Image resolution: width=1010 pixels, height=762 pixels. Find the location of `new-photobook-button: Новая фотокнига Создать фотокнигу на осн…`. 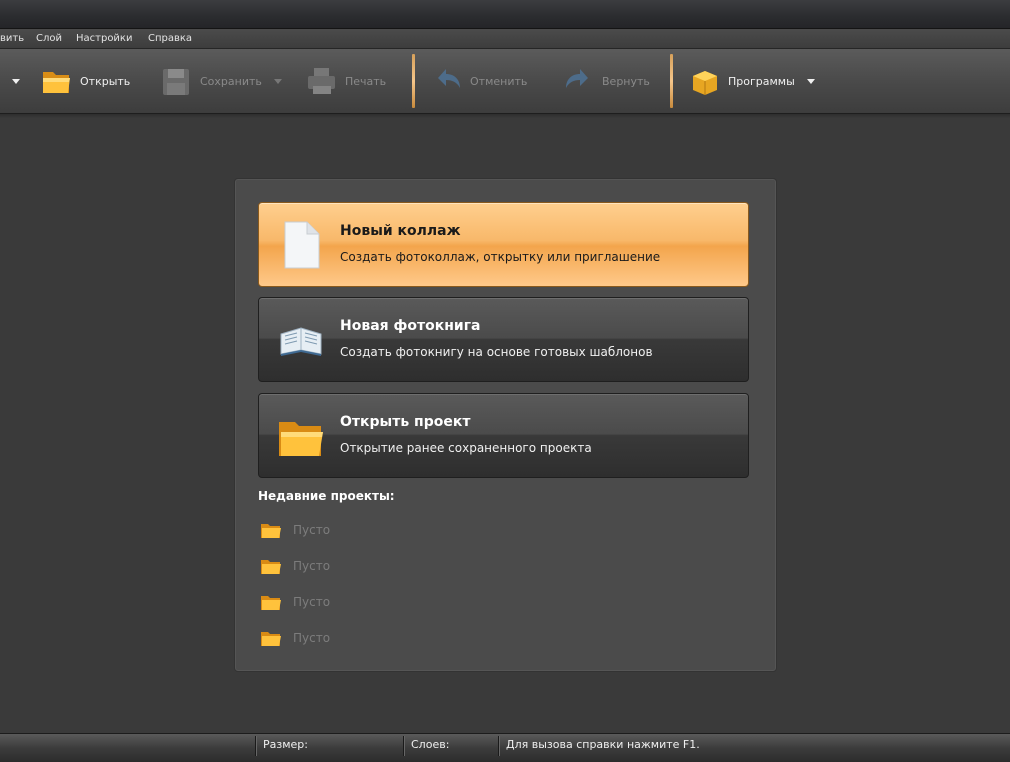

new-photobook-button: Новая фотокнига Создать фотокнигу на осн… is located at coordinates (503, 339).